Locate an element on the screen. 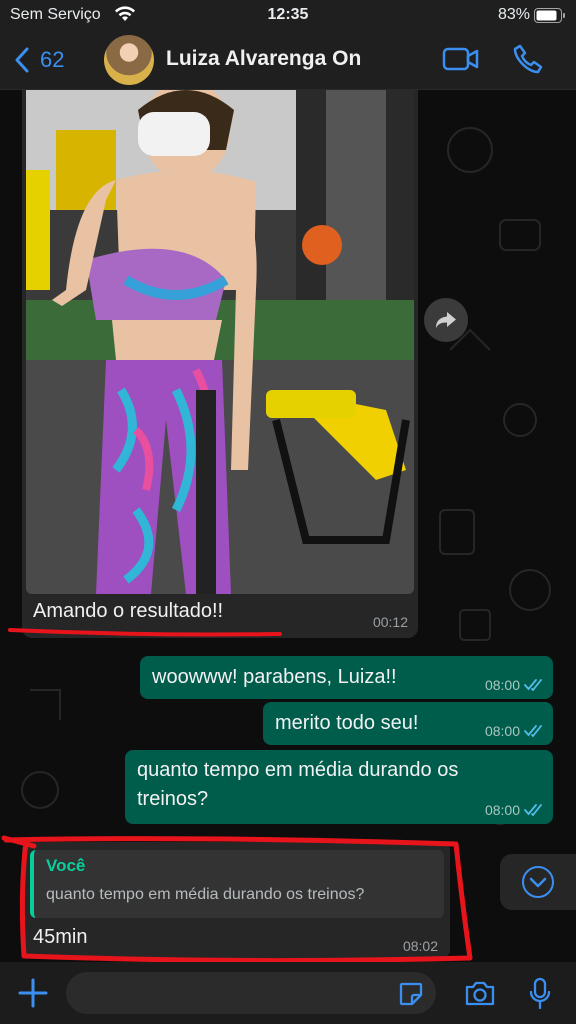 The height and width of the screenshot is (1024, 576). chevron-down-circle-icon is located at coordinates (538, 882).